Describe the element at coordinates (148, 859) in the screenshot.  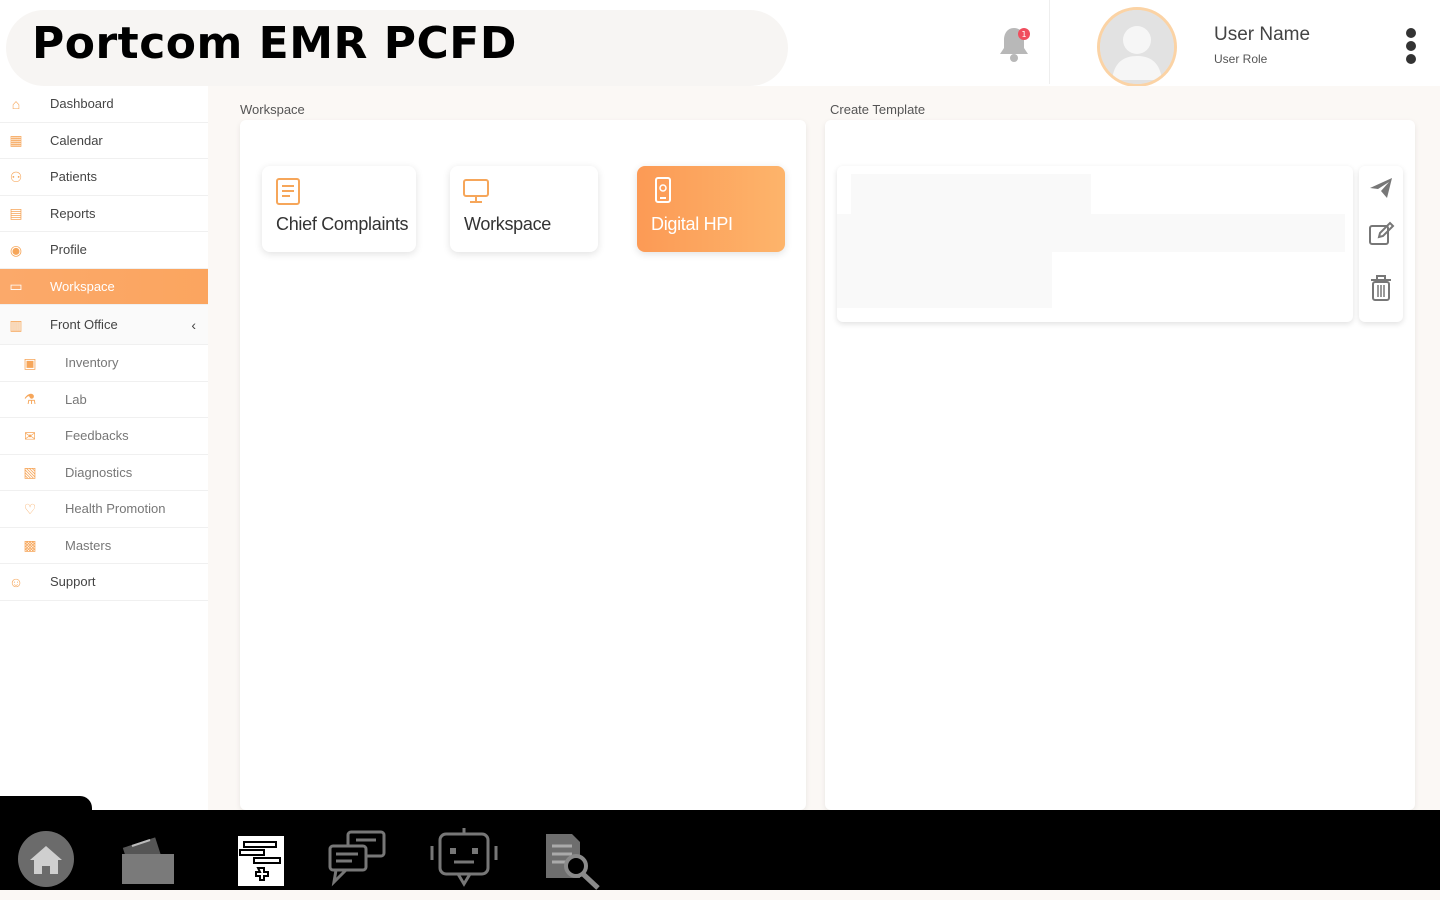
I see `dock-folder-icon` at that location.